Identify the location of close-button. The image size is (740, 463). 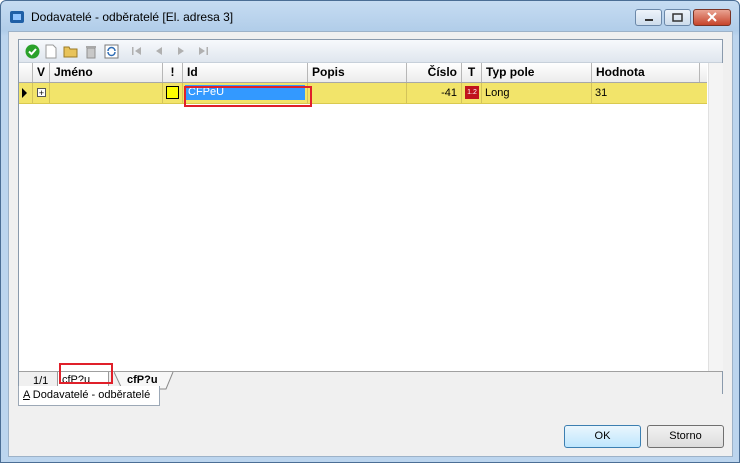
(712, 17).